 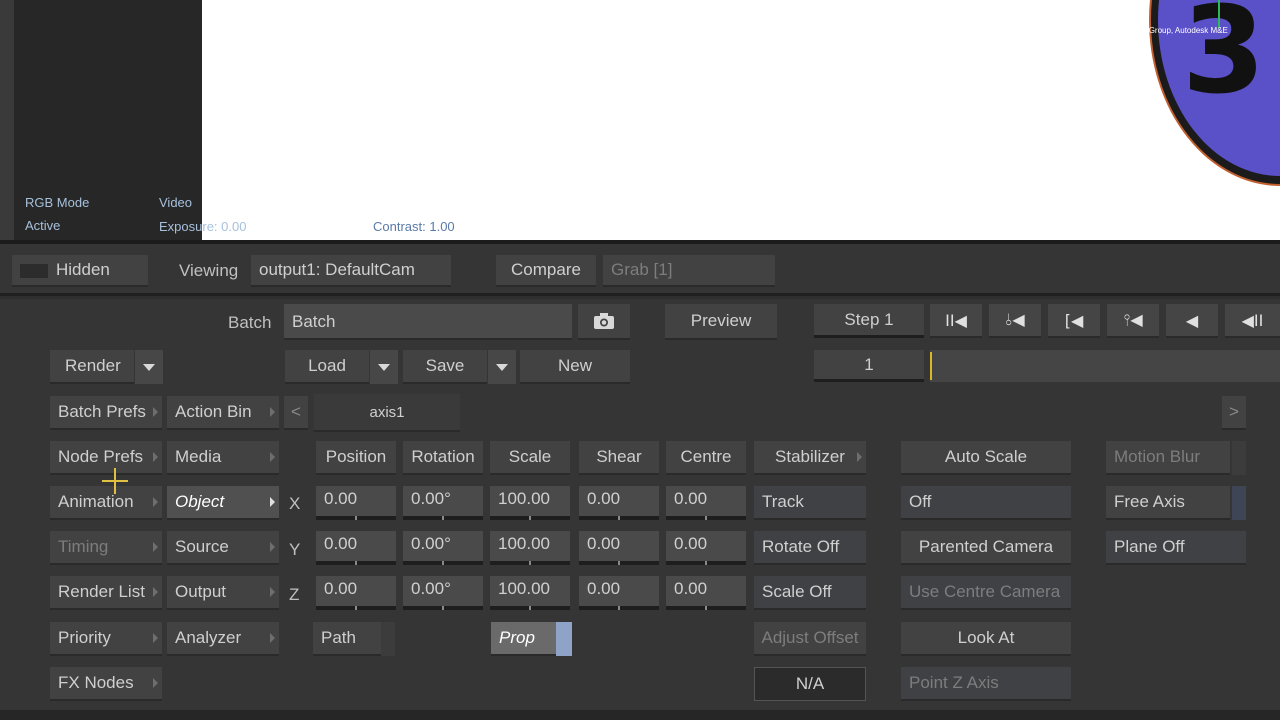 I want to click on scale-off-button: Scale Off, so click(x=810, y=593).